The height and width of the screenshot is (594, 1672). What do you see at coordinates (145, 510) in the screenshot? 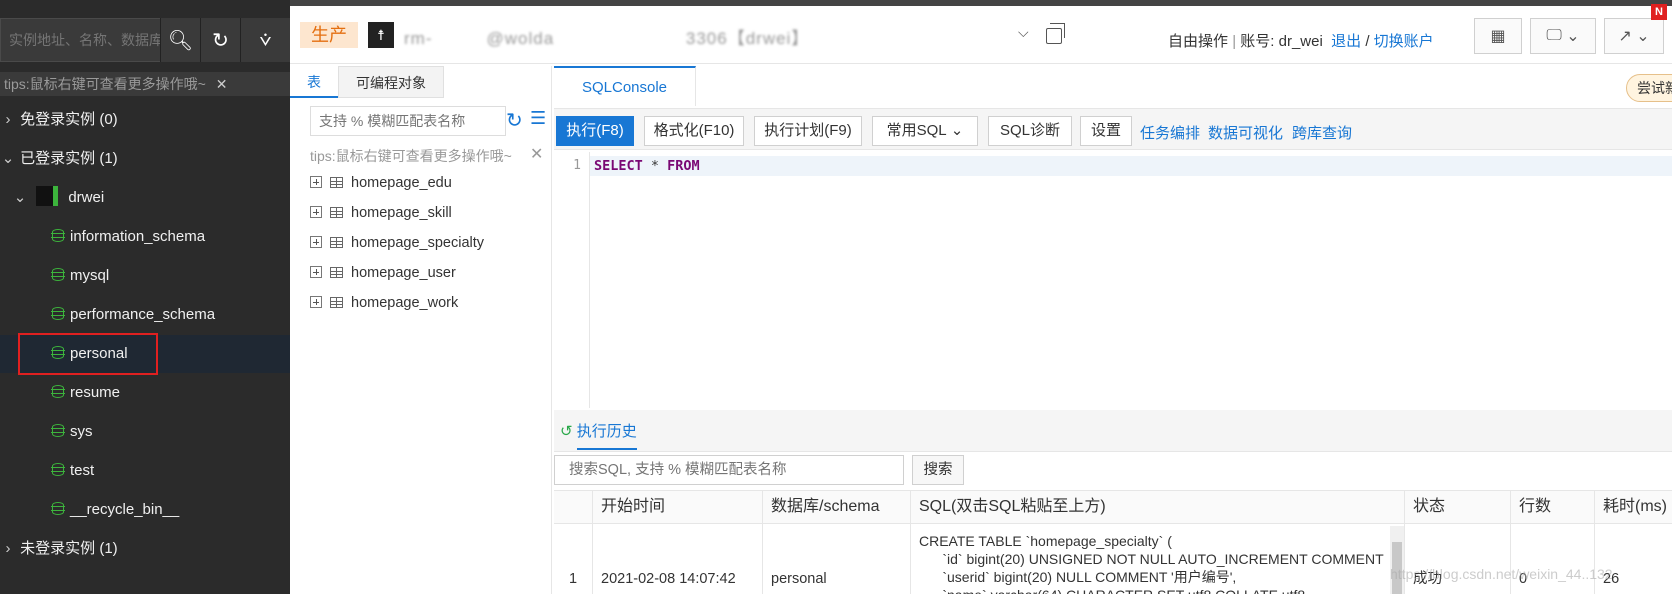
I see `db-item: __recycle_bin__` at bounding box center [145, 510].